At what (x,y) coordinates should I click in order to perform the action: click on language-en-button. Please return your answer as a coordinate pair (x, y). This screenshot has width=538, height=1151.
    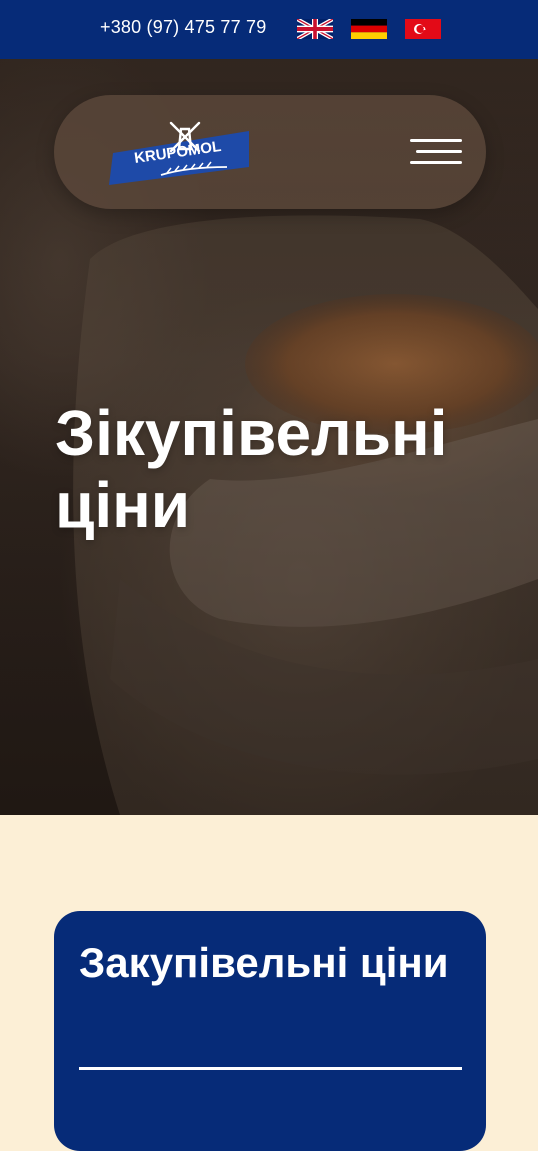
    Looking at the image, I should click on (315, 29).